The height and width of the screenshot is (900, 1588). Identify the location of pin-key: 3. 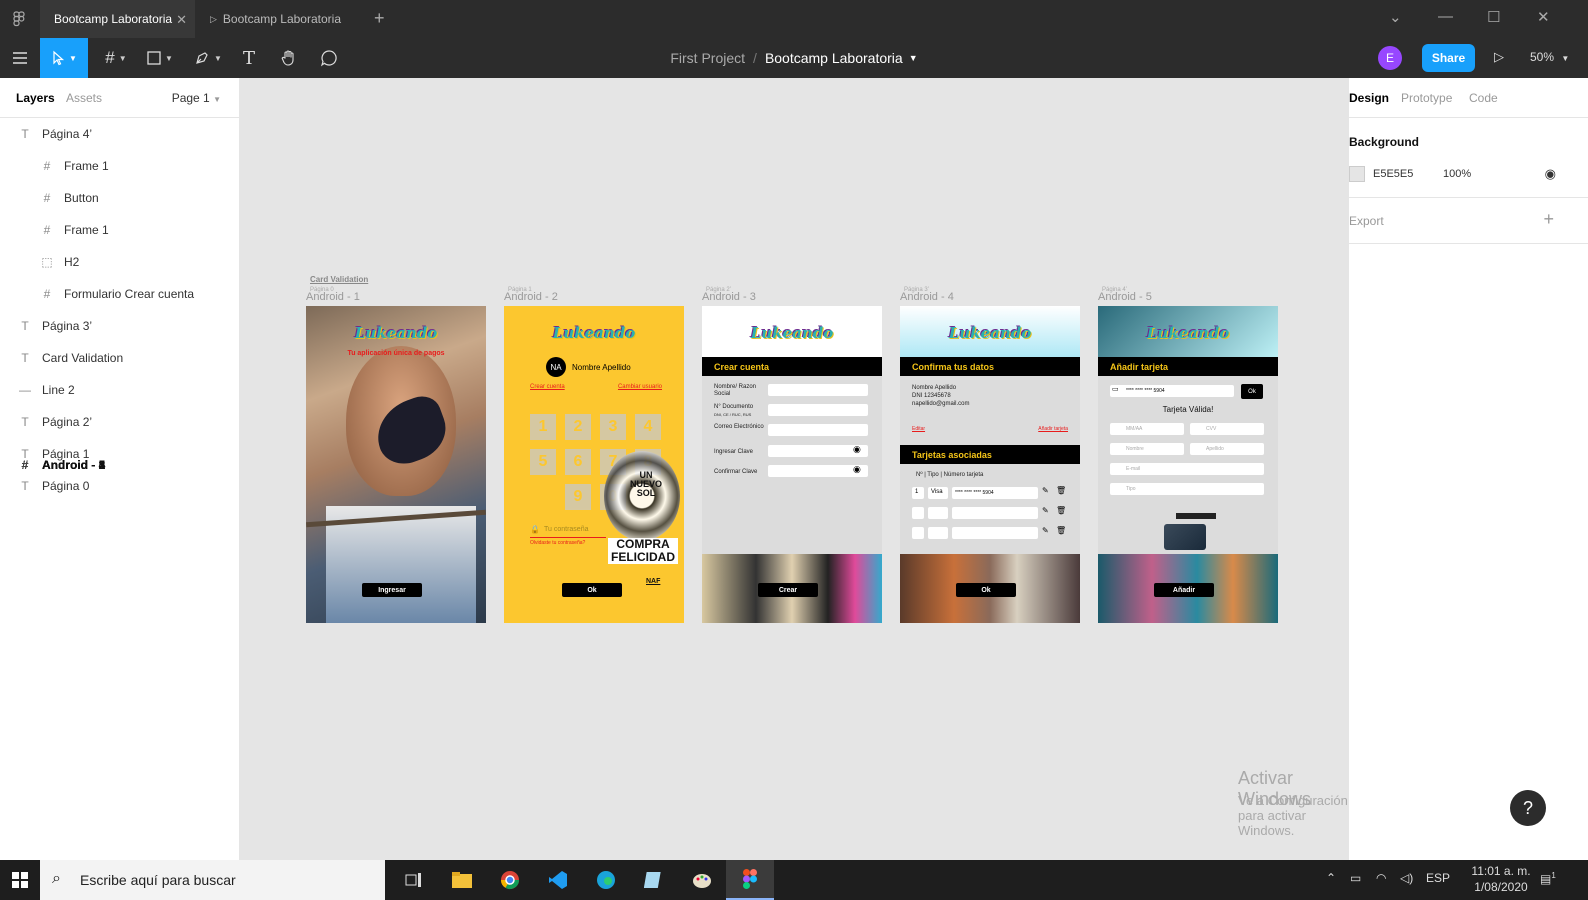
(613, 427).